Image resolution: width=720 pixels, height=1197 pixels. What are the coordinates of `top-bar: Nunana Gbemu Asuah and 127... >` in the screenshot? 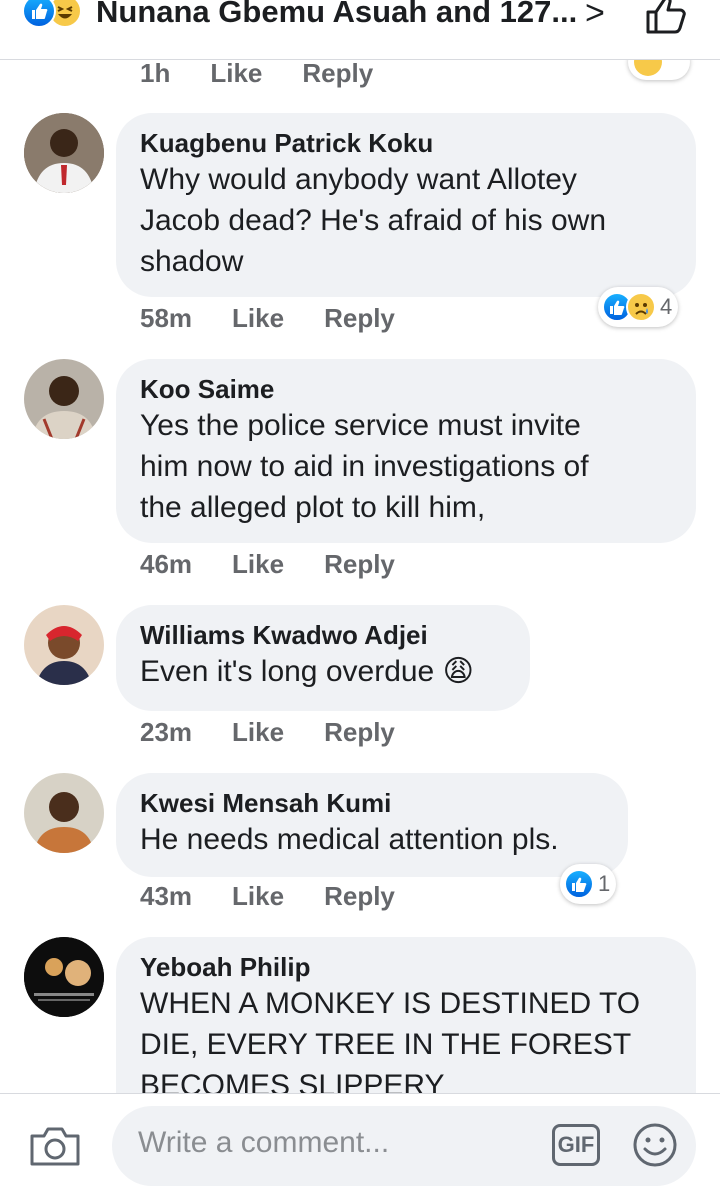 It's located at (360, 30).